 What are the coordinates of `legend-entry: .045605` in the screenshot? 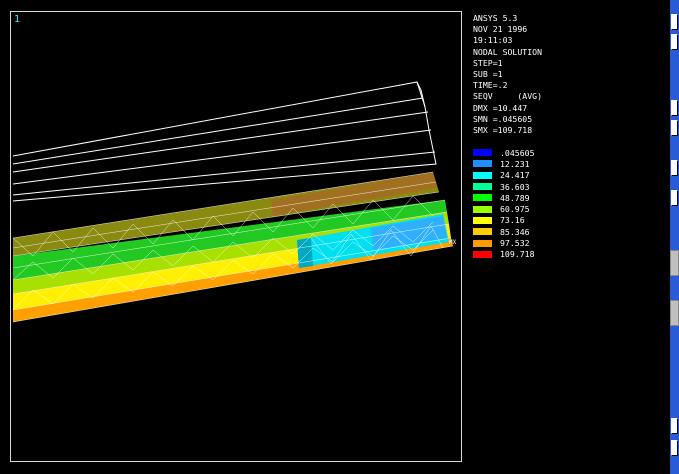 It's located at (504, 152).